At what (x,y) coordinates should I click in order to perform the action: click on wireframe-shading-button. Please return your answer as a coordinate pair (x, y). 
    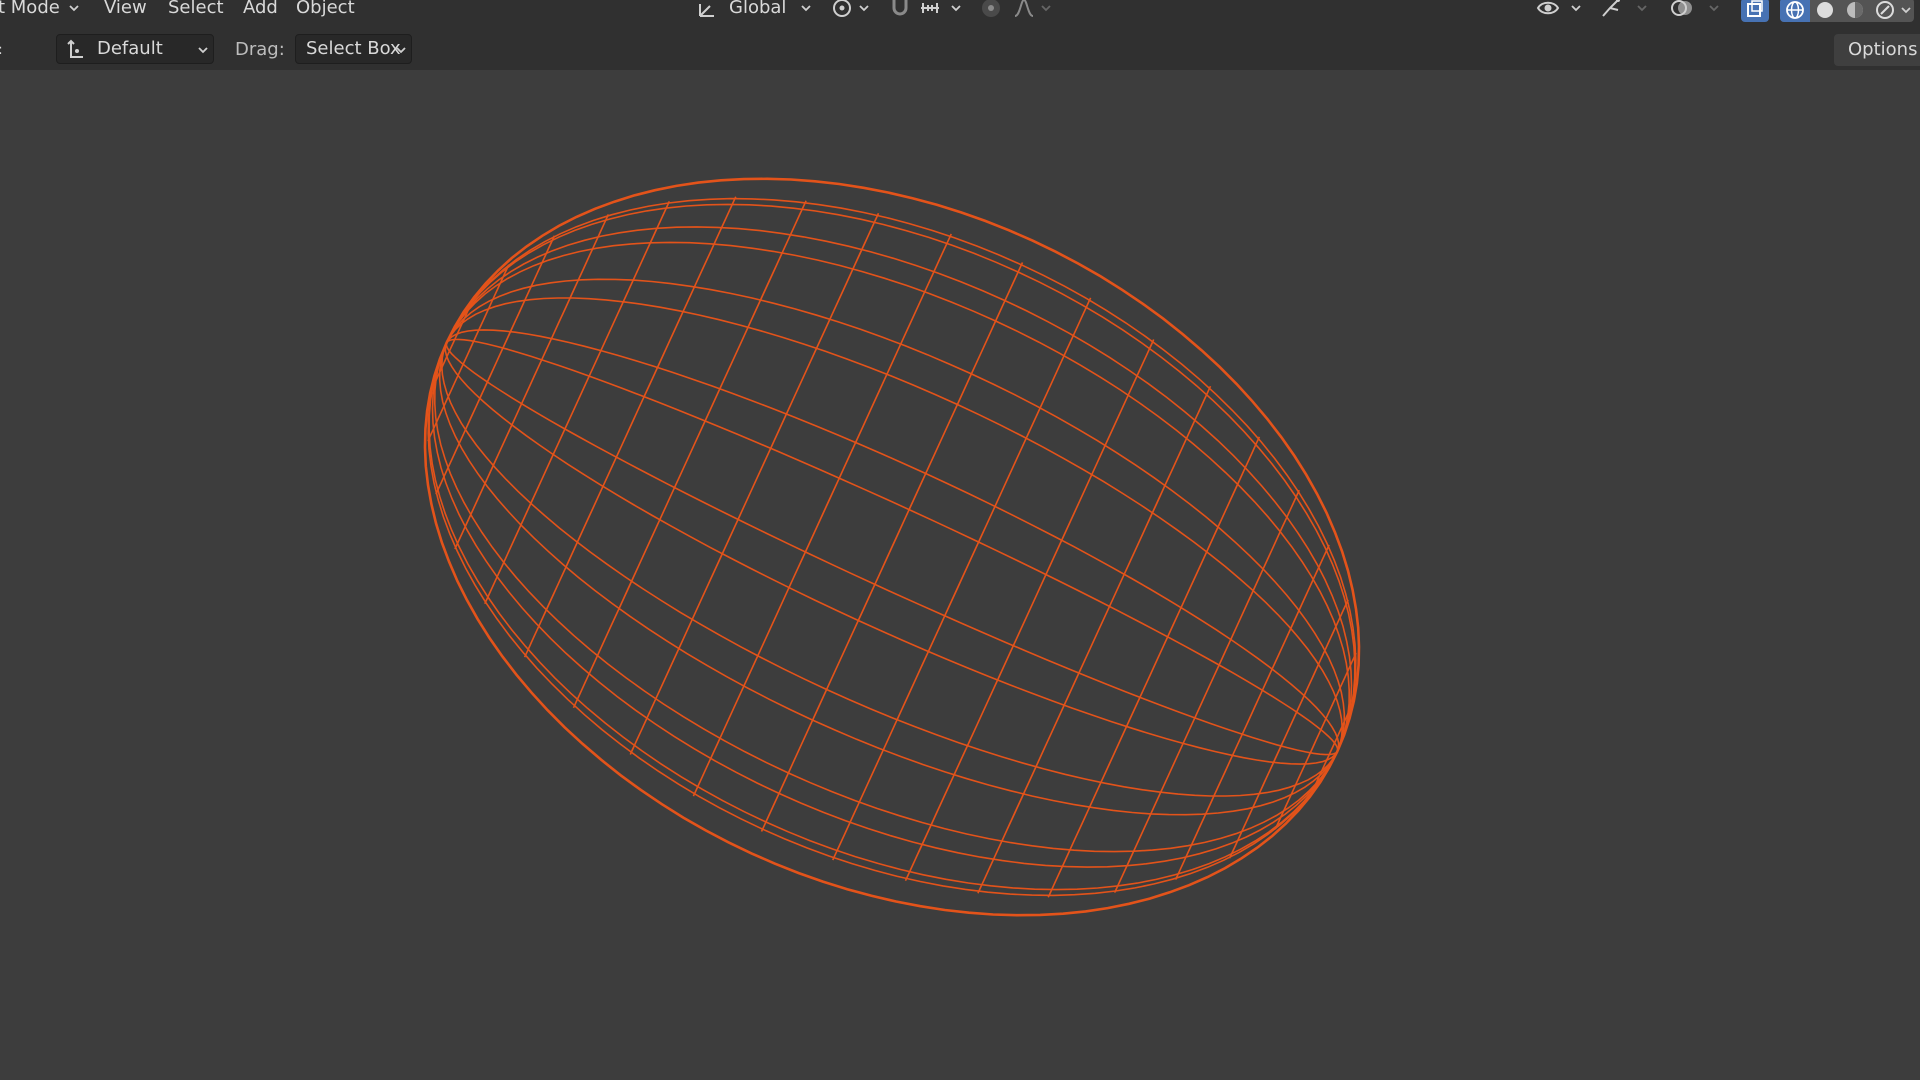
    Looking at the image, I should click on (1795, 11).